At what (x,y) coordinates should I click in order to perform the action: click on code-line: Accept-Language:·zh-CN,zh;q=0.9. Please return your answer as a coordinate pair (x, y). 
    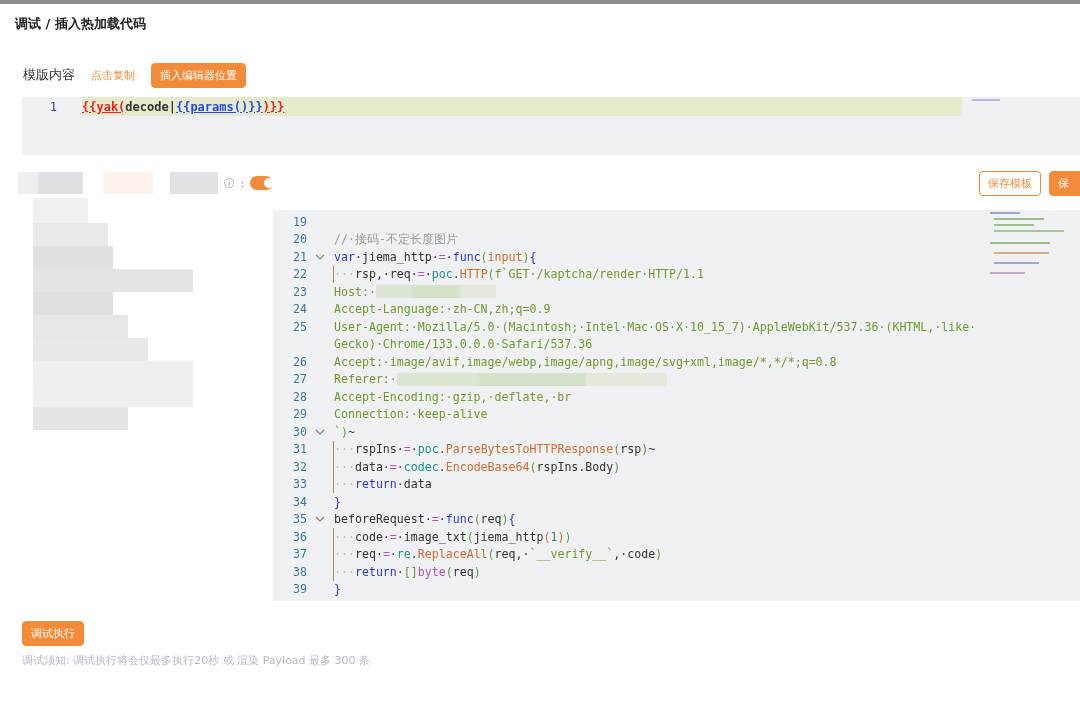
    Looking at the image, I should click on (442, 309).